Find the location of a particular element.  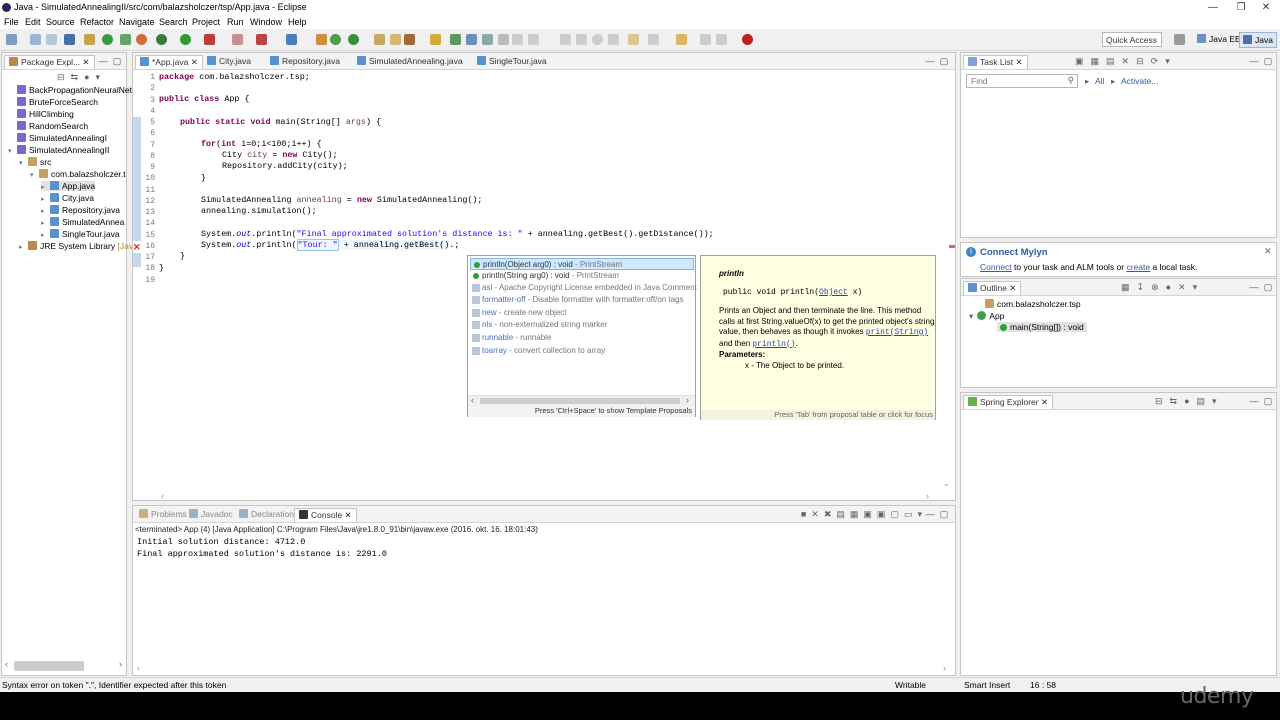

new-icon is located at coordinates (11, 39).